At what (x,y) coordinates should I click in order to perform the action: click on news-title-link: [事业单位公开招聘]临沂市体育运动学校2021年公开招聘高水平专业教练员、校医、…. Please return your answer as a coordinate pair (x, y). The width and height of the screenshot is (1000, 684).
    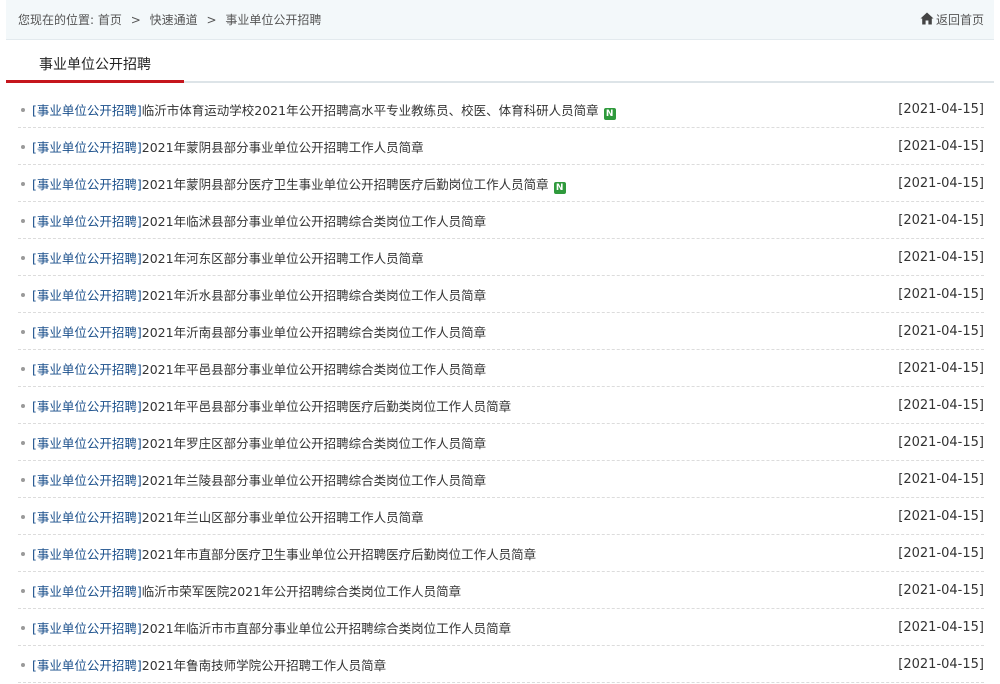
    Looking at the image, I should click on (465, 110).